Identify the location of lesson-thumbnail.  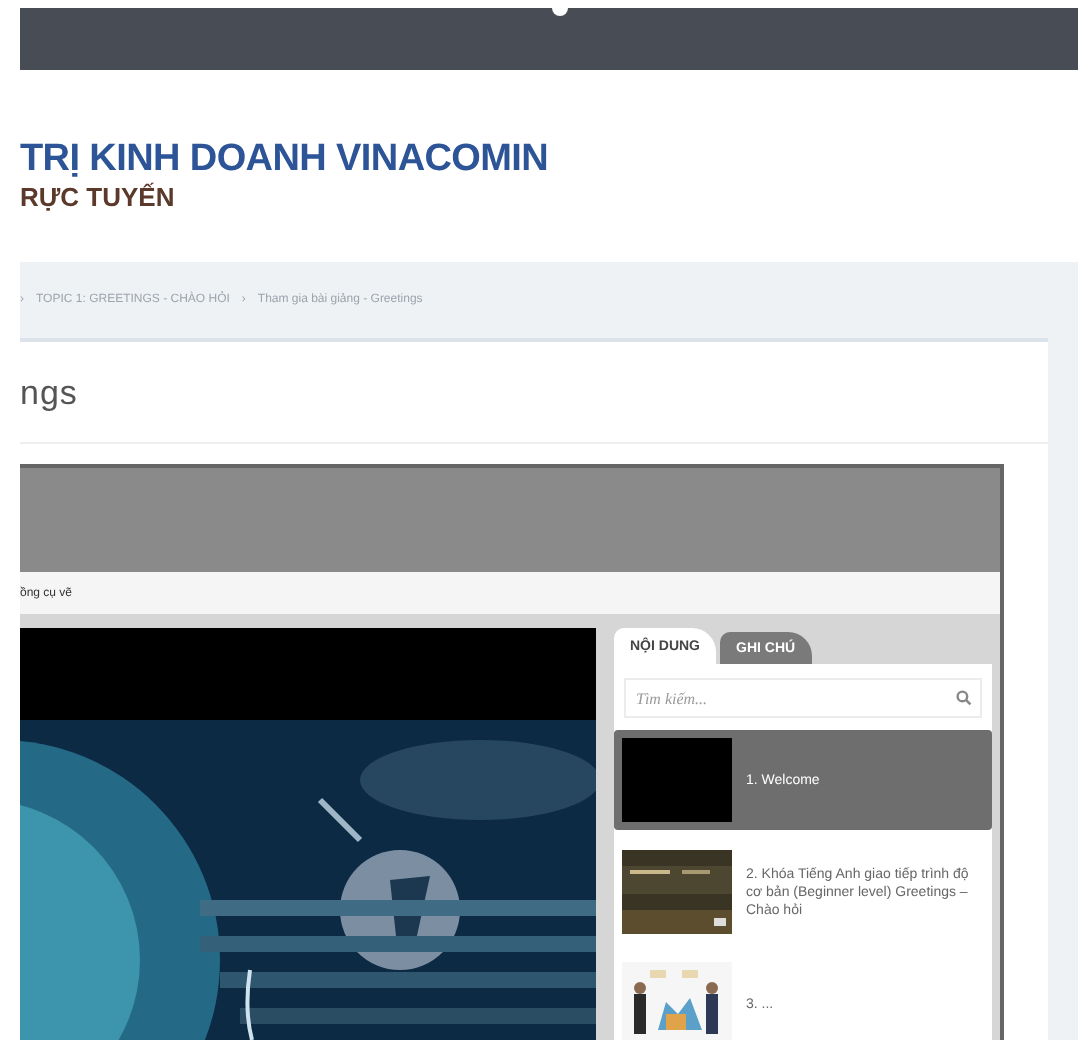
(677, 780).